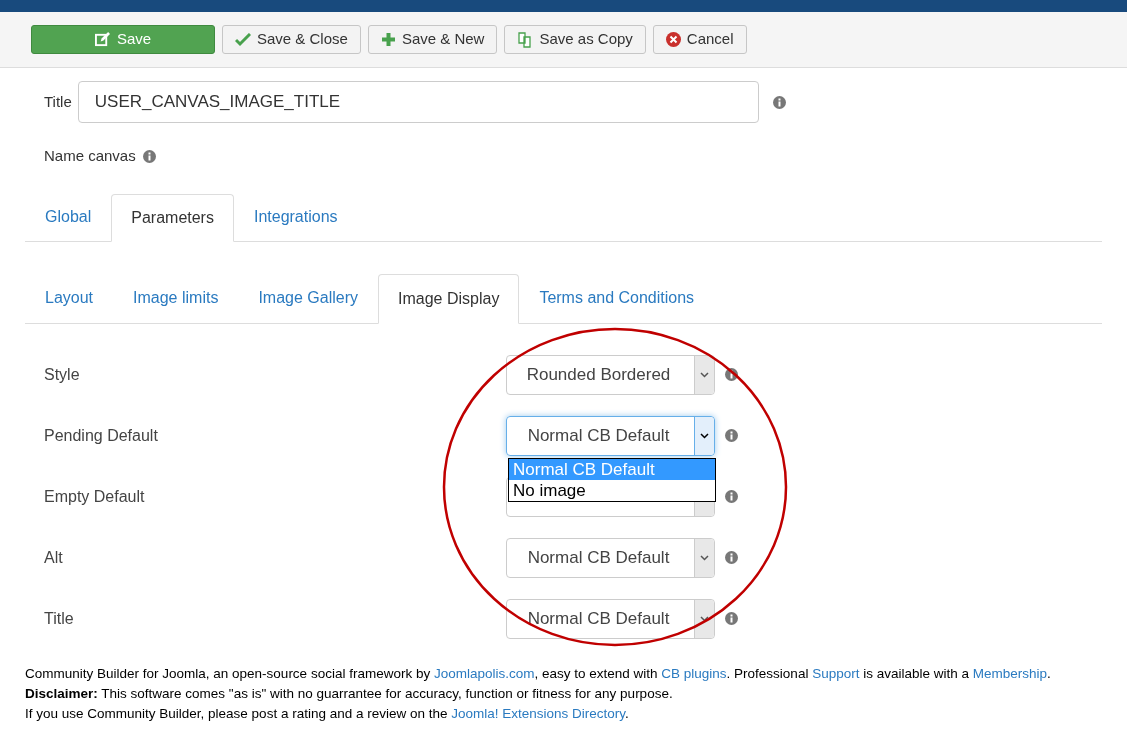 This screenshot has width=1127, height=752. What do you see at coordinates (94, 496) in the screenshot?
I see `field-label: Empty Default` at bounding box center [94, 496].